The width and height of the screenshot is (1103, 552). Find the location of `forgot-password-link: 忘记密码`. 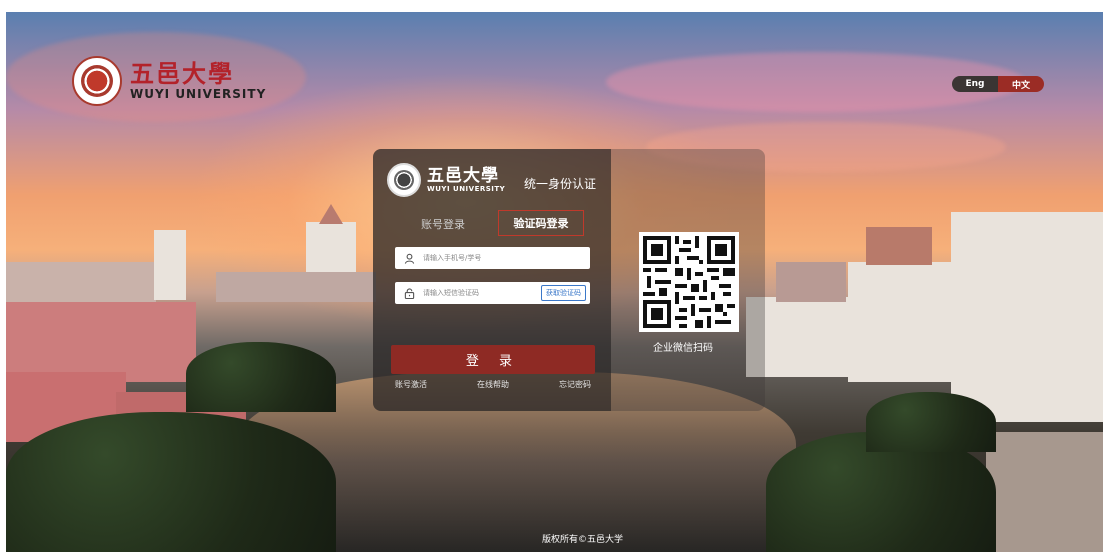

forgot-password-link: 忘记密码 is located at coordinates (575, 384).